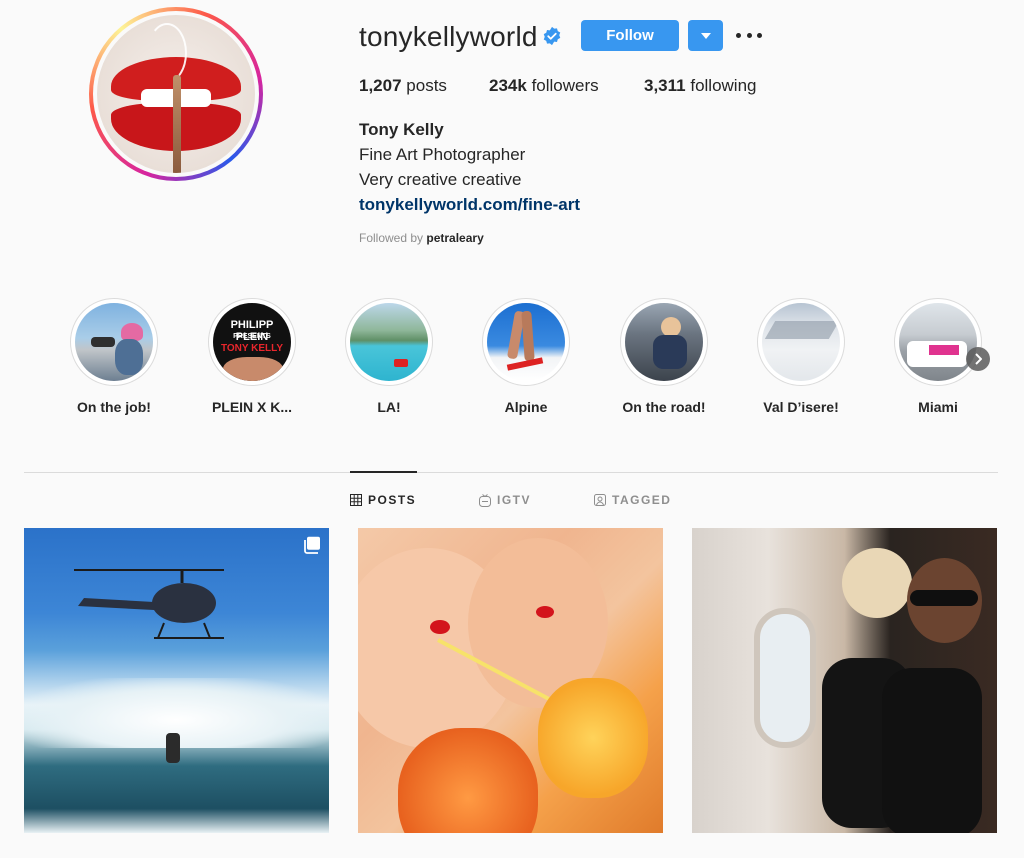  I want to click on avatar-match, so click(177, 124).